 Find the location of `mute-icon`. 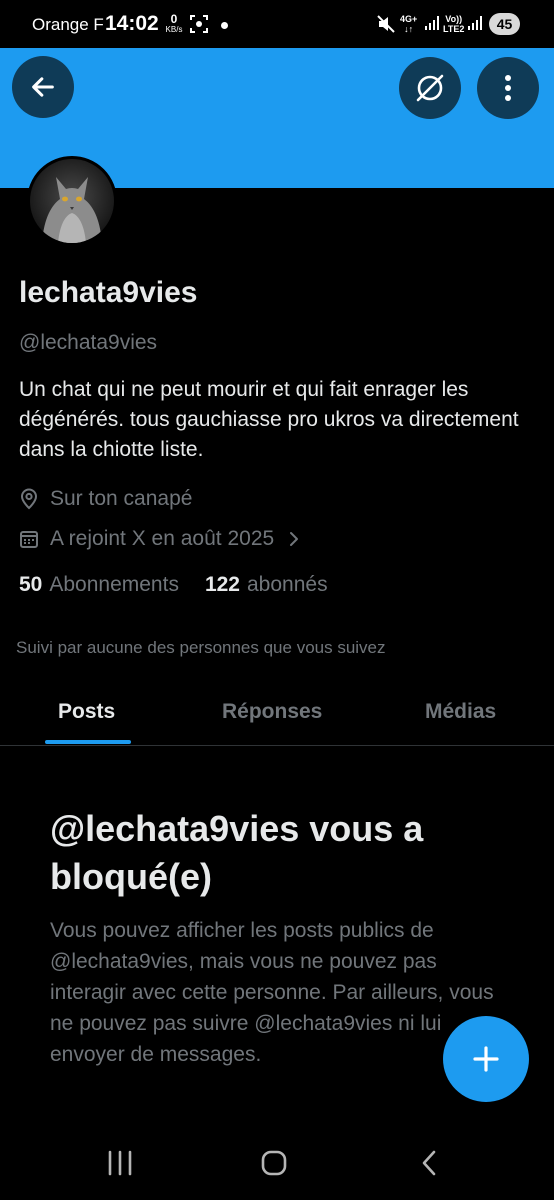

mute-icon is located at coordinates (386, 26).